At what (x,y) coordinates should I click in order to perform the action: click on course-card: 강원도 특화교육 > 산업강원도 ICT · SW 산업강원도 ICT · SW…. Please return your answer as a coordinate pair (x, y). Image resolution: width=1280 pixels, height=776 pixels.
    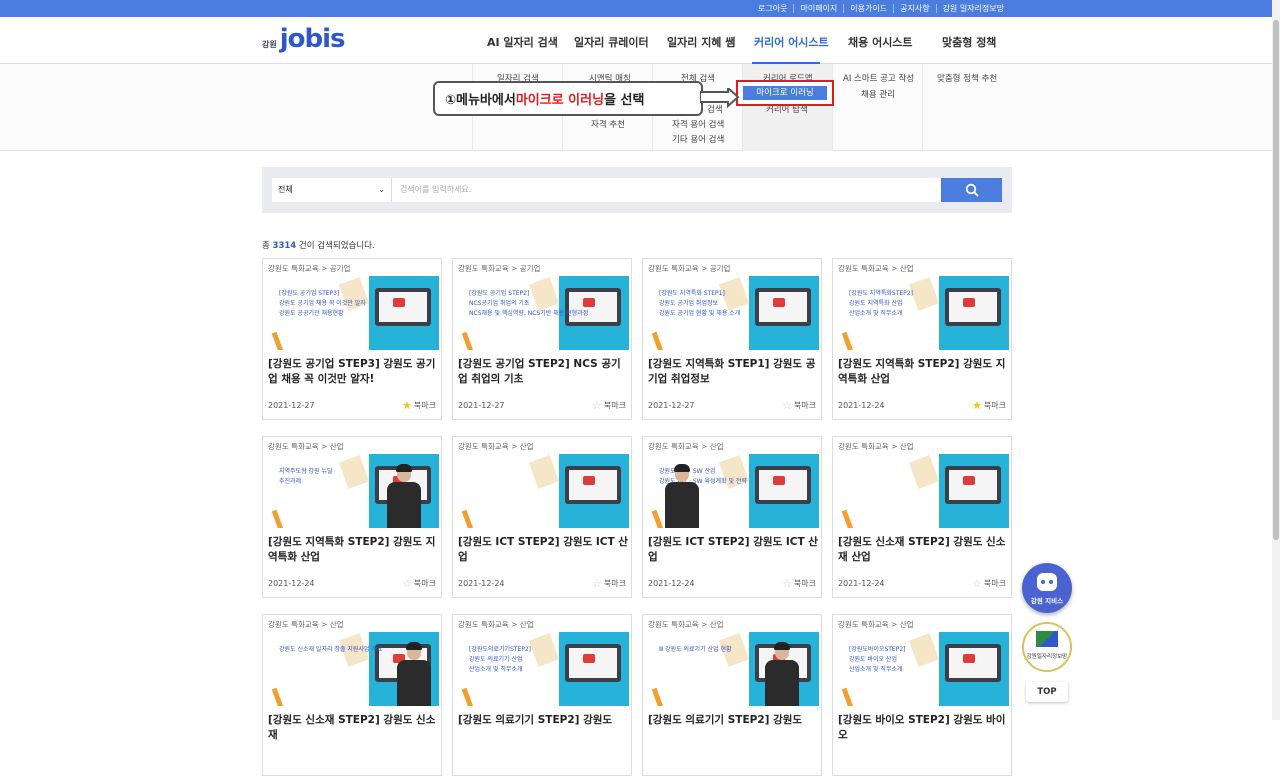
    Looking at the image, I should click on (732, 517).